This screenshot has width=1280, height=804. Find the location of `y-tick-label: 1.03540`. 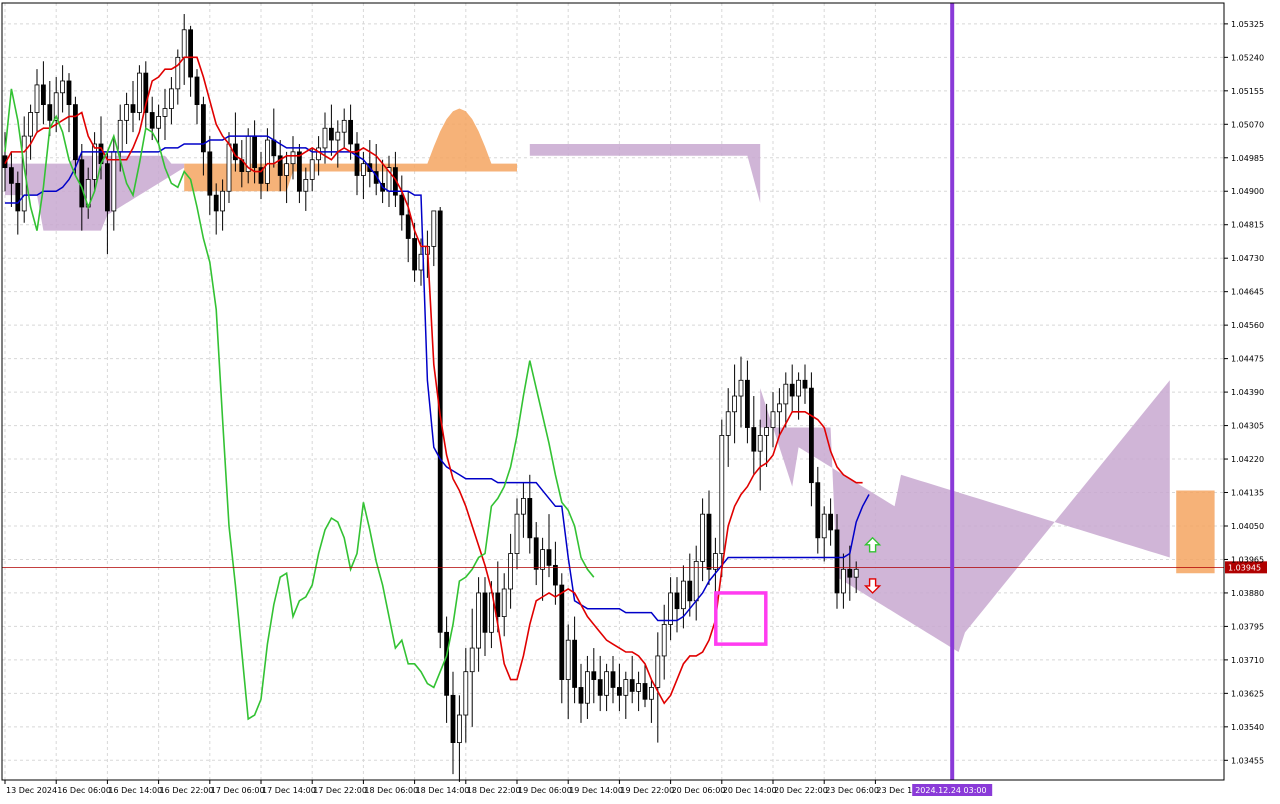

y-tick-label: 1.03540 is located at coordinates (1247, 727).